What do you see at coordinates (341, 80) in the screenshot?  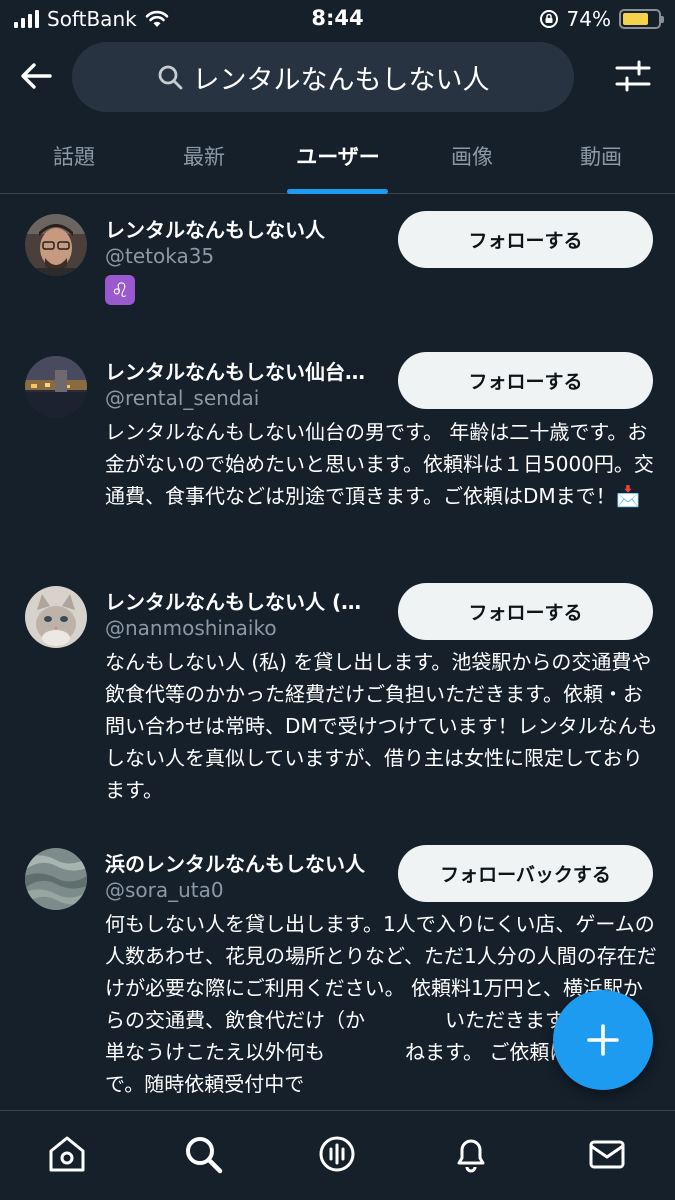 I see `search-query: レンタルなんもしない人` at bounding box center [341, 80].